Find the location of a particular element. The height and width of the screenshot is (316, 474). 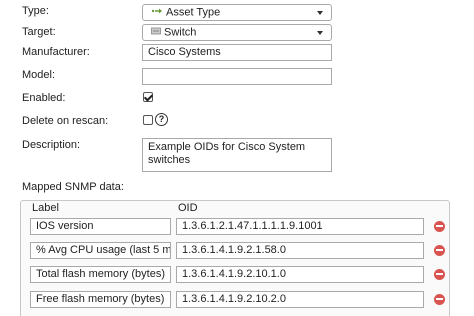

help-icon: ? is located at coordinates (161, 119).